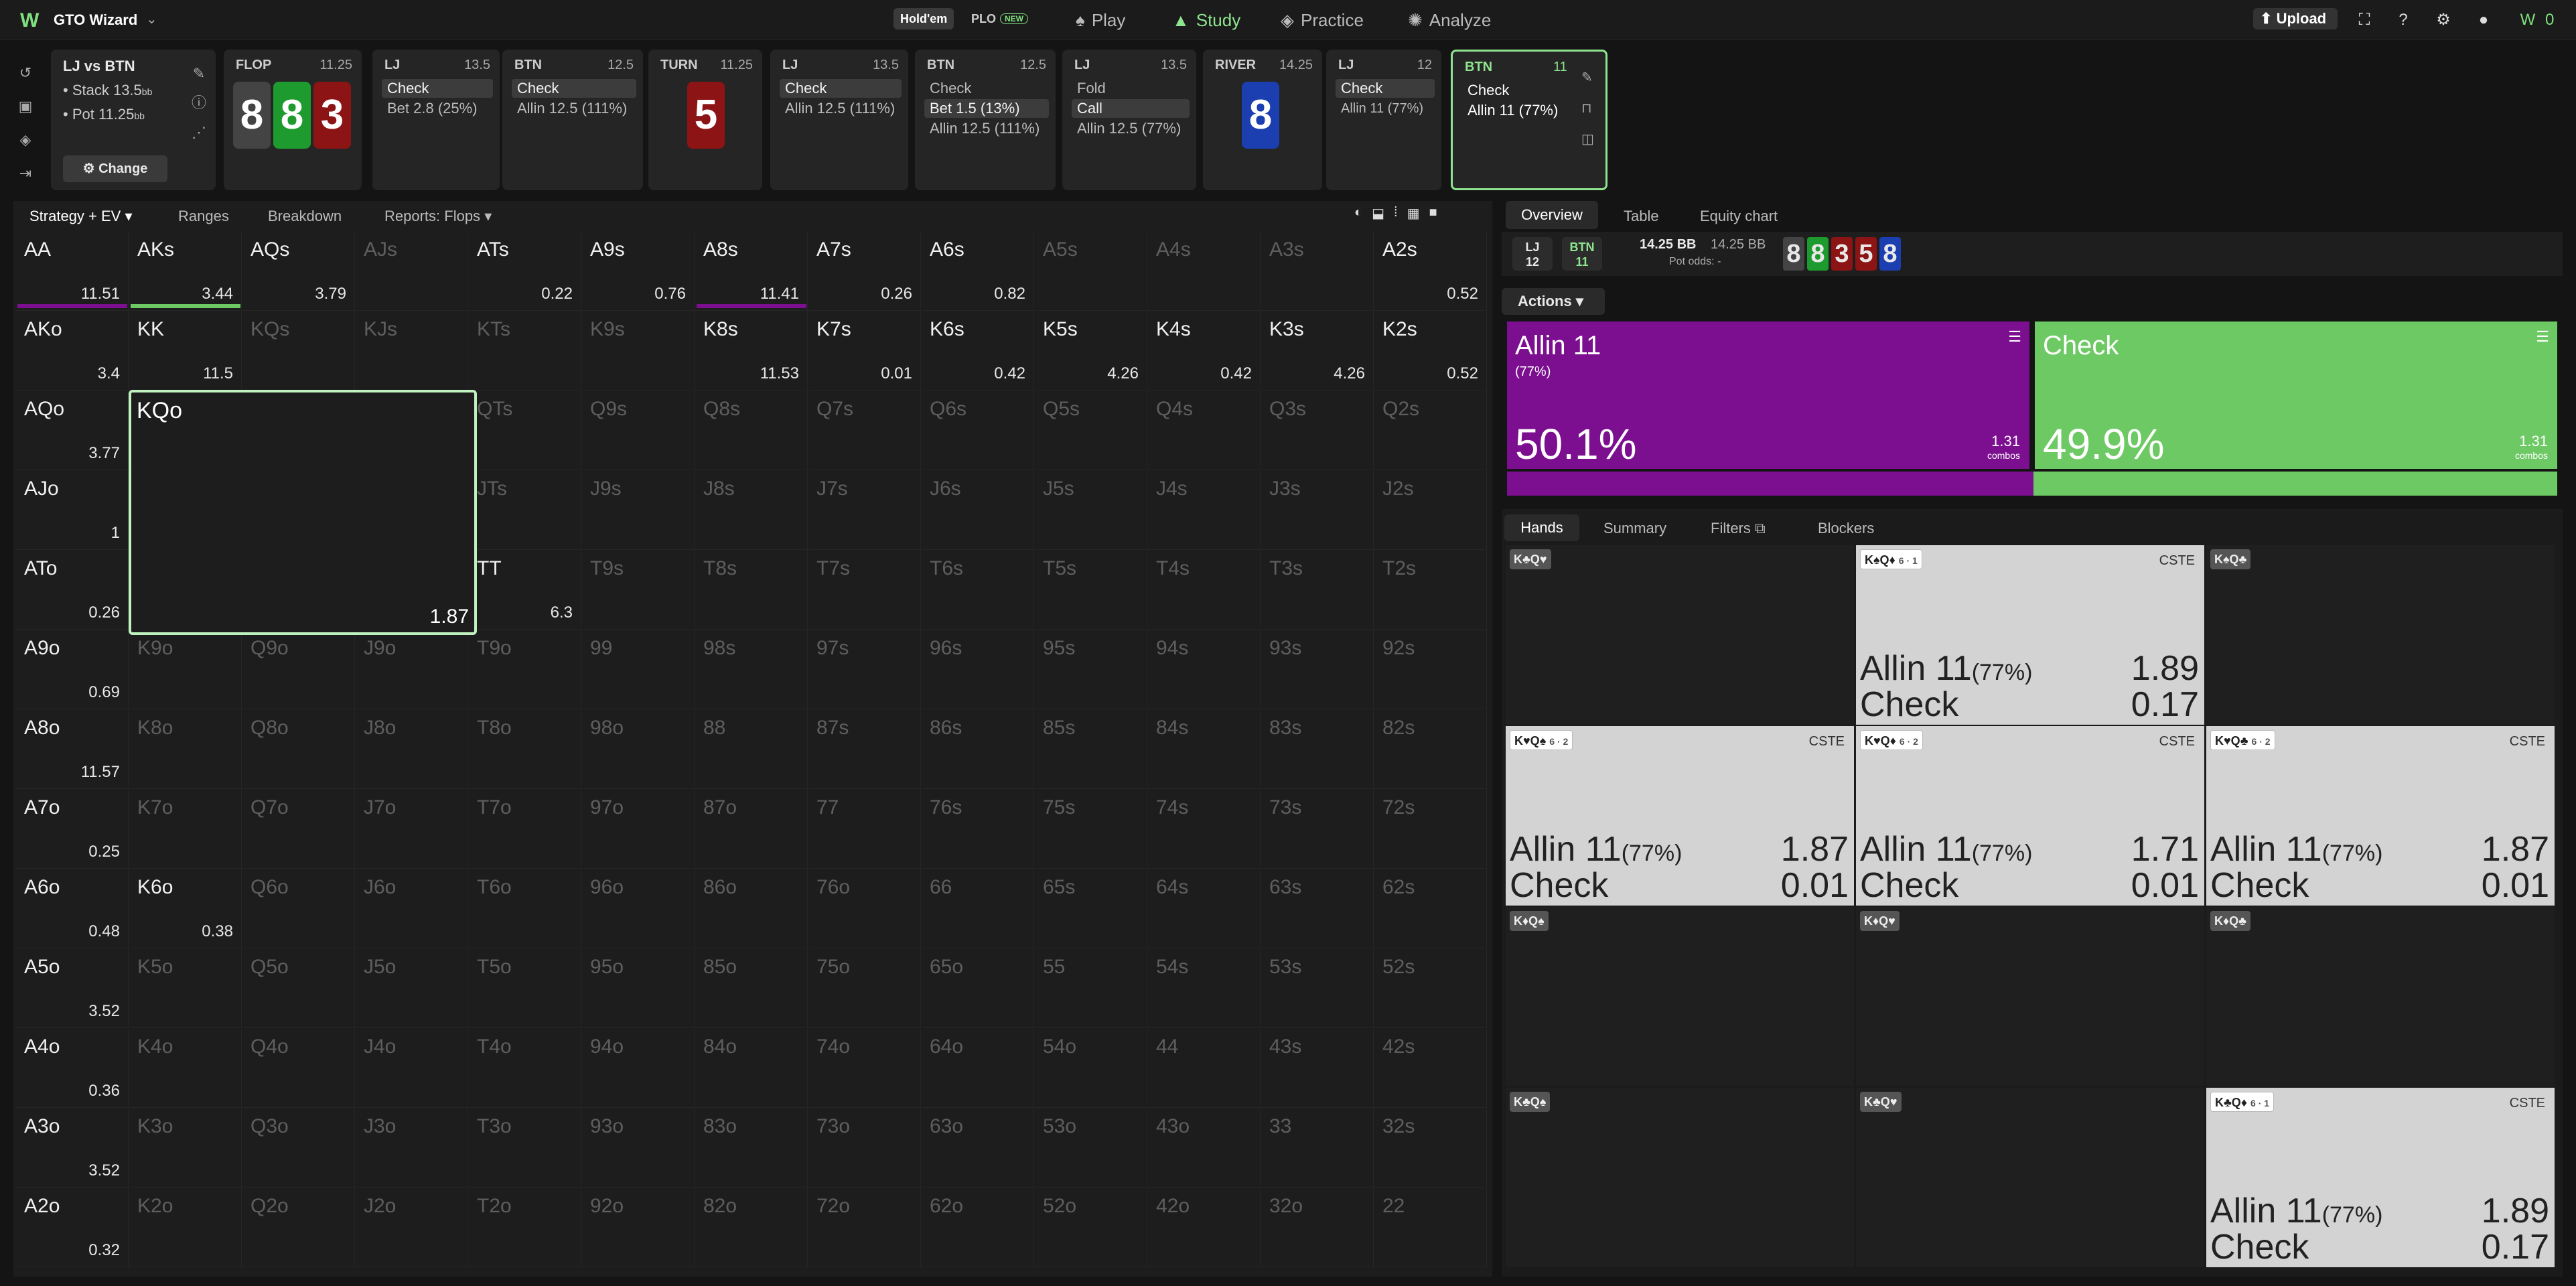 This screenshot has width=2576, height=1286. I want to click on brand-name: GTO Wizard, so click(95, 20).